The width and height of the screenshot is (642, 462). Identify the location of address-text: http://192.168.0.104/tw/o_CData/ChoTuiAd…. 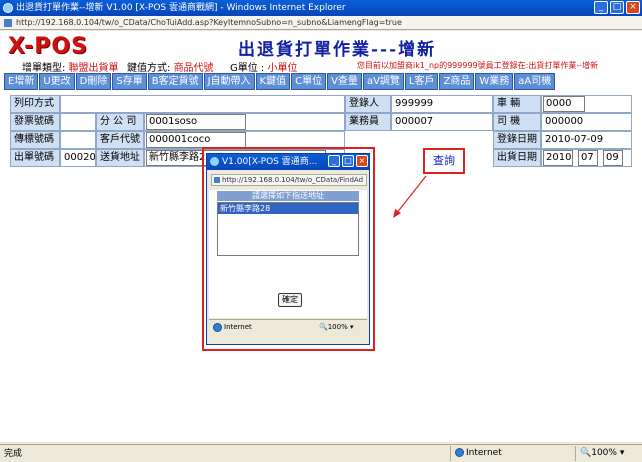
(209, 22).